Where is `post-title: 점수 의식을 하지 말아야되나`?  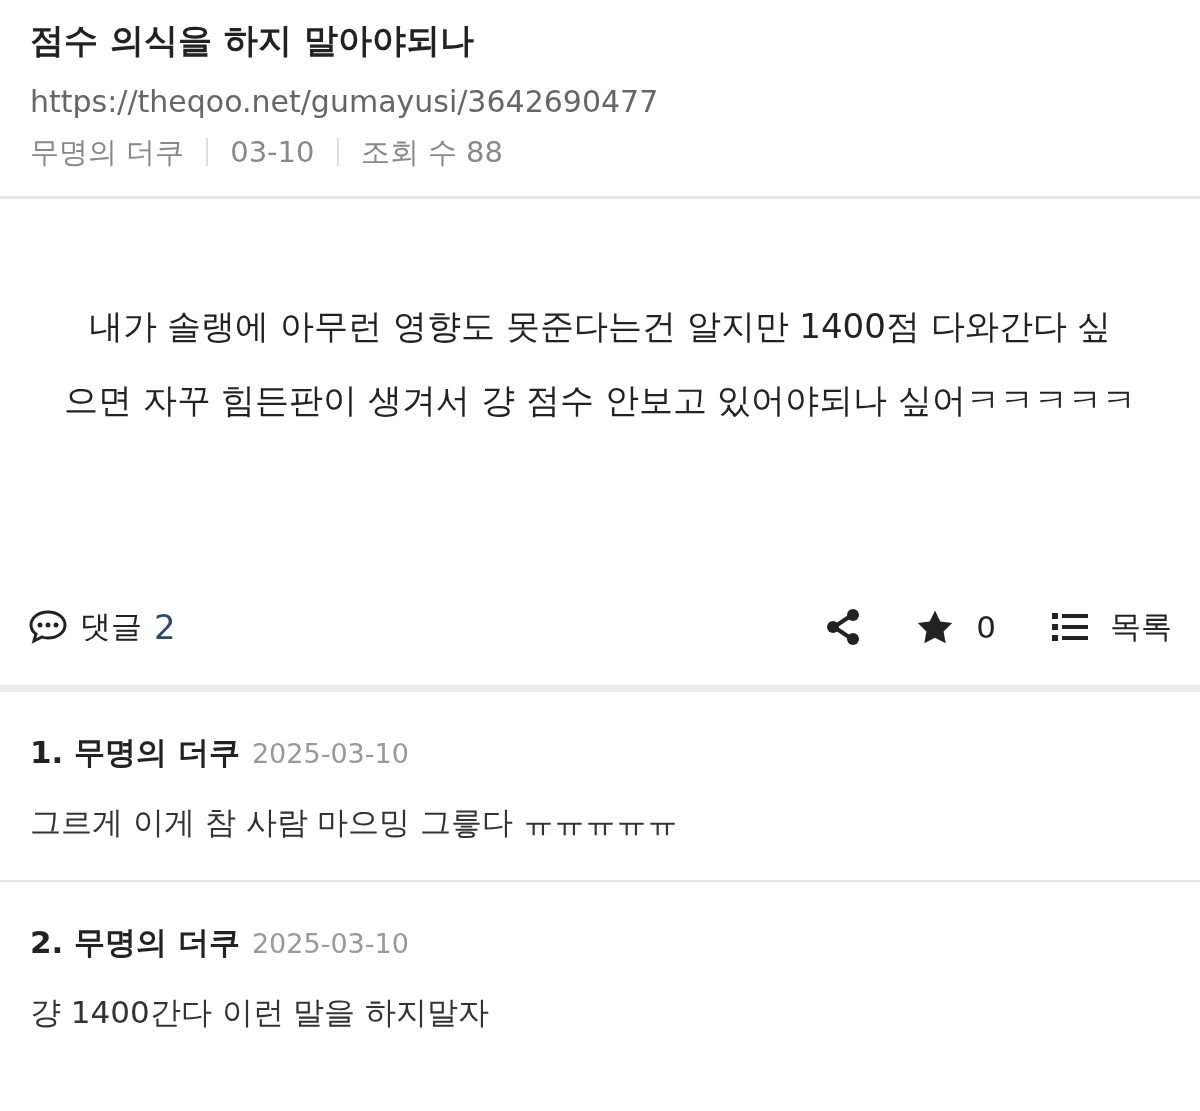 post-title: 점수 의식을 하지 말아야되나 is located at coordinates (252, 40).